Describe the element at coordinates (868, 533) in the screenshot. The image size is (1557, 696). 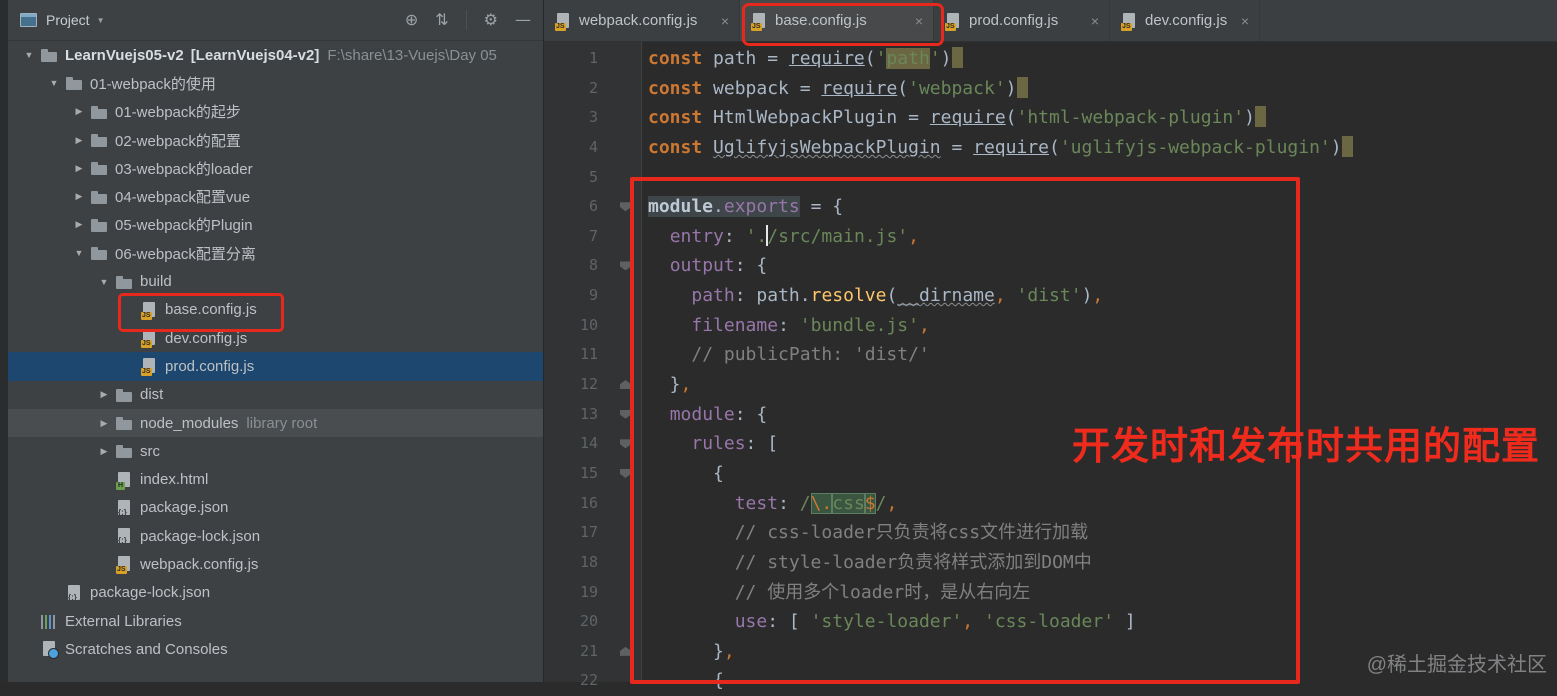
I see `code-text: // css-loader只负责将css文件进行加载` at that location.